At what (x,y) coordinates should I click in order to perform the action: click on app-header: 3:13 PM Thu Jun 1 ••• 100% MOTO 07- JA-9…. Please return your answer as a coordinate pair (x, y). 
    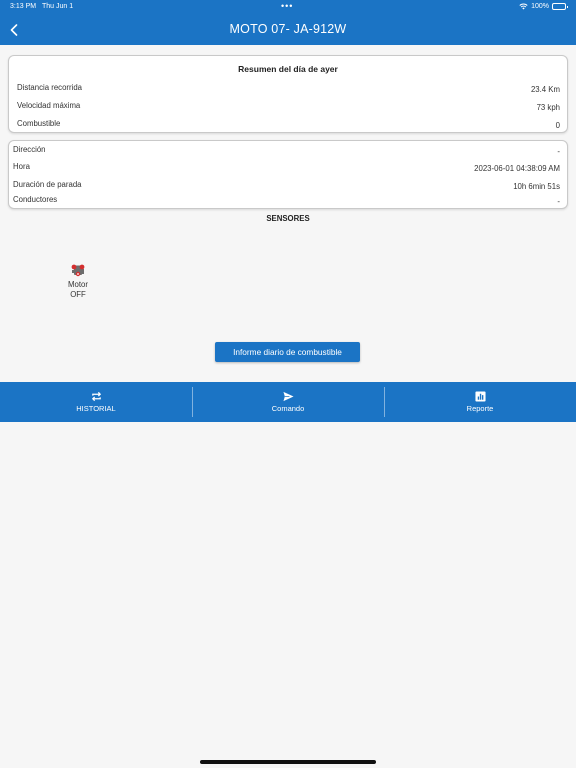
    Looking at the image, I should click on (288, 22).